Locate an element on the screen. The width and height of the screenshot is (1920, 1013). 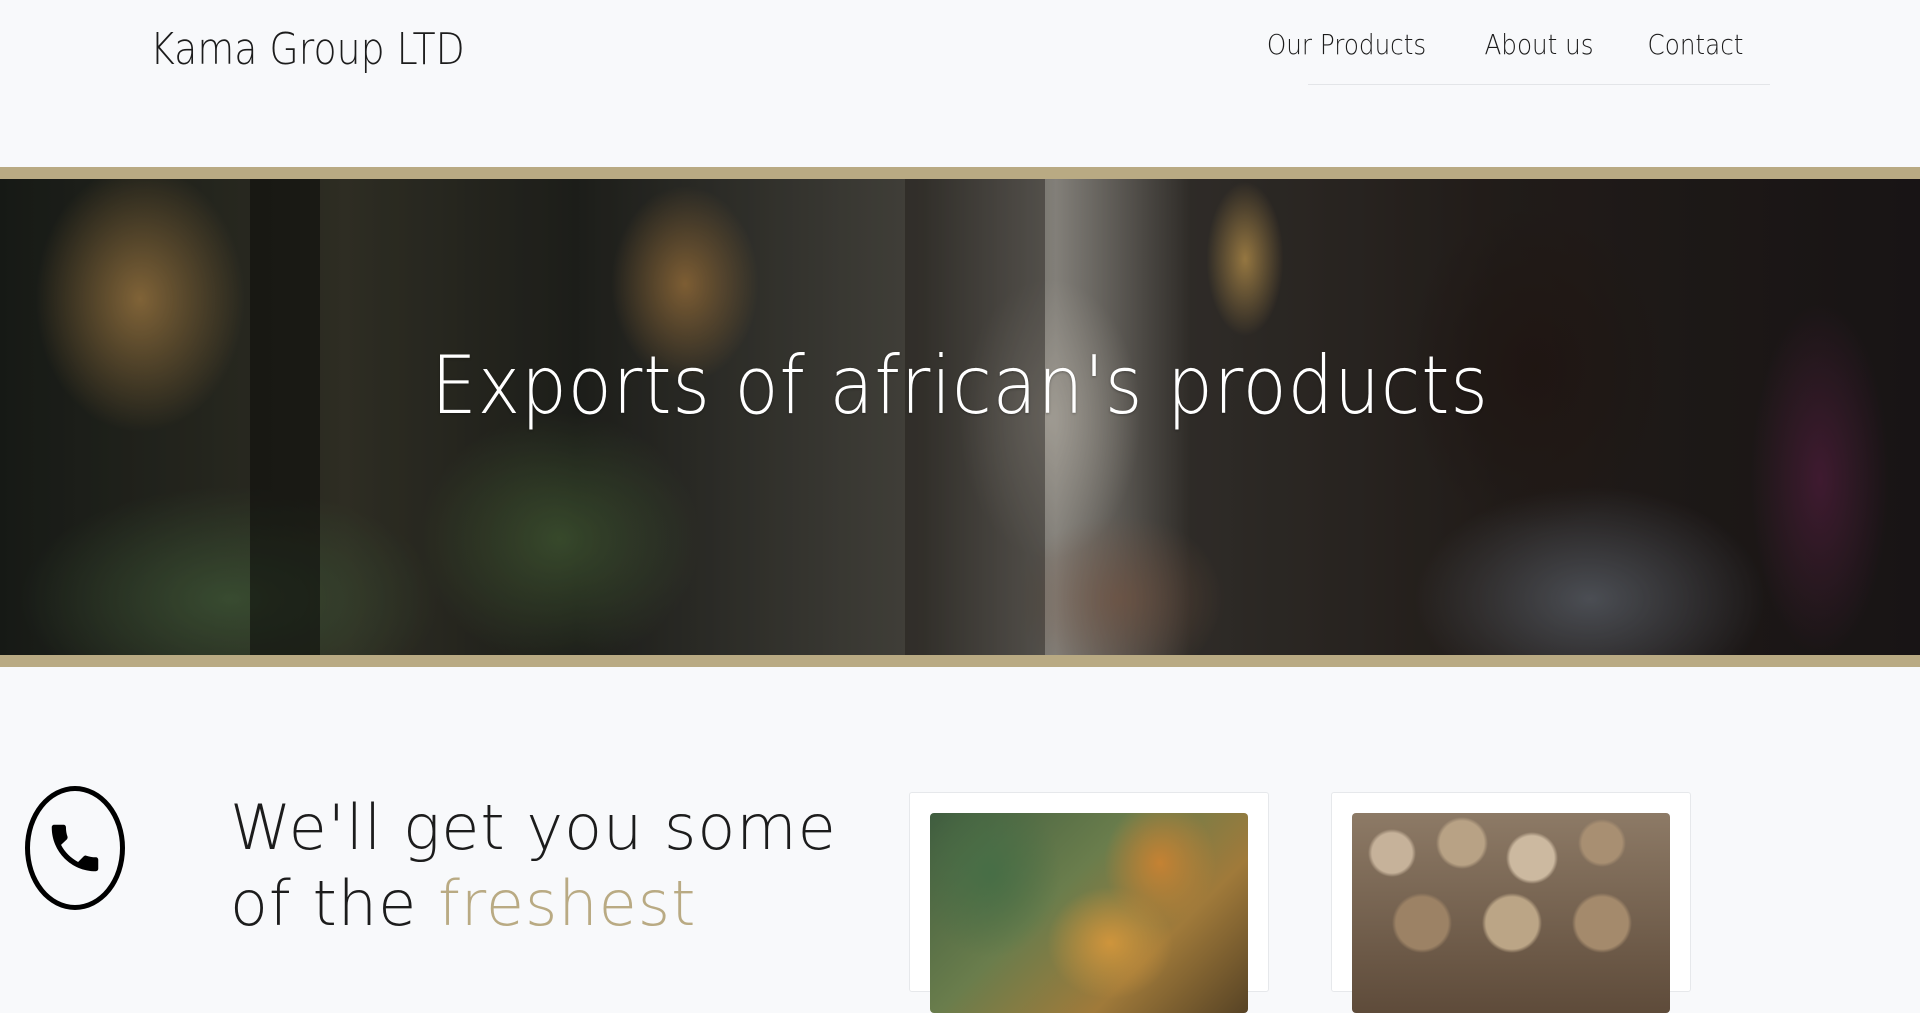
phone-icon is located at coordinates (75, 848).